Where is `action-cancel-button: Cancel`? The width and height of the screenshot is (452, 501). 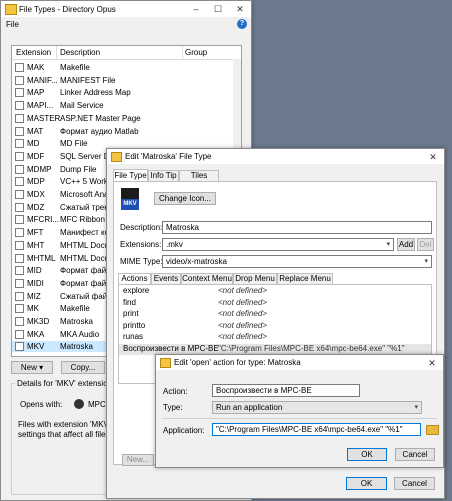 action-cancel-button: Cancel is located at coordinates (415, 454).